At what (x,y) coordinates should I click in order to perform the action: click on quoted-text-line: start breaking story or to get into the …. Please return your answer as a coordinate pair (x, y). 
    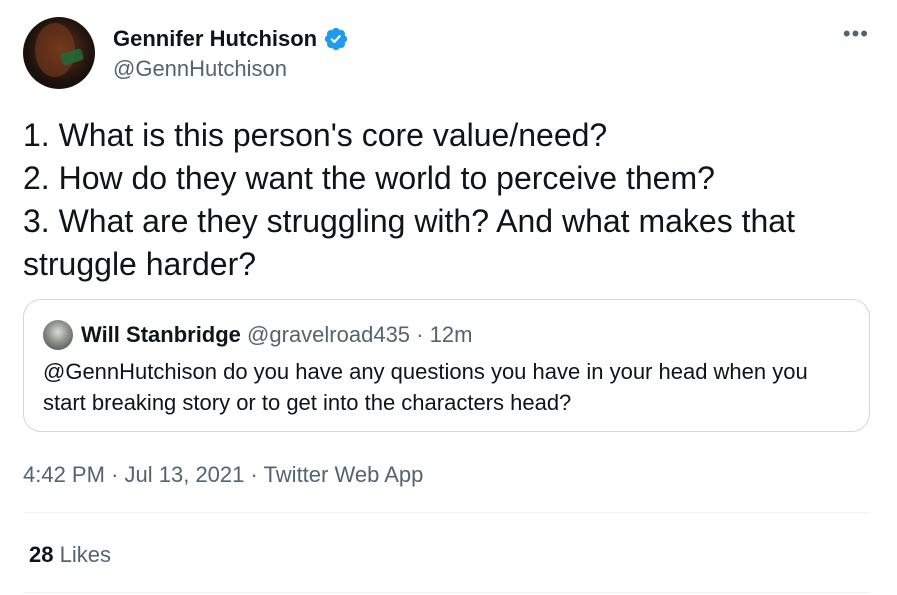
    Looking at the image, I should click on (307, 402).